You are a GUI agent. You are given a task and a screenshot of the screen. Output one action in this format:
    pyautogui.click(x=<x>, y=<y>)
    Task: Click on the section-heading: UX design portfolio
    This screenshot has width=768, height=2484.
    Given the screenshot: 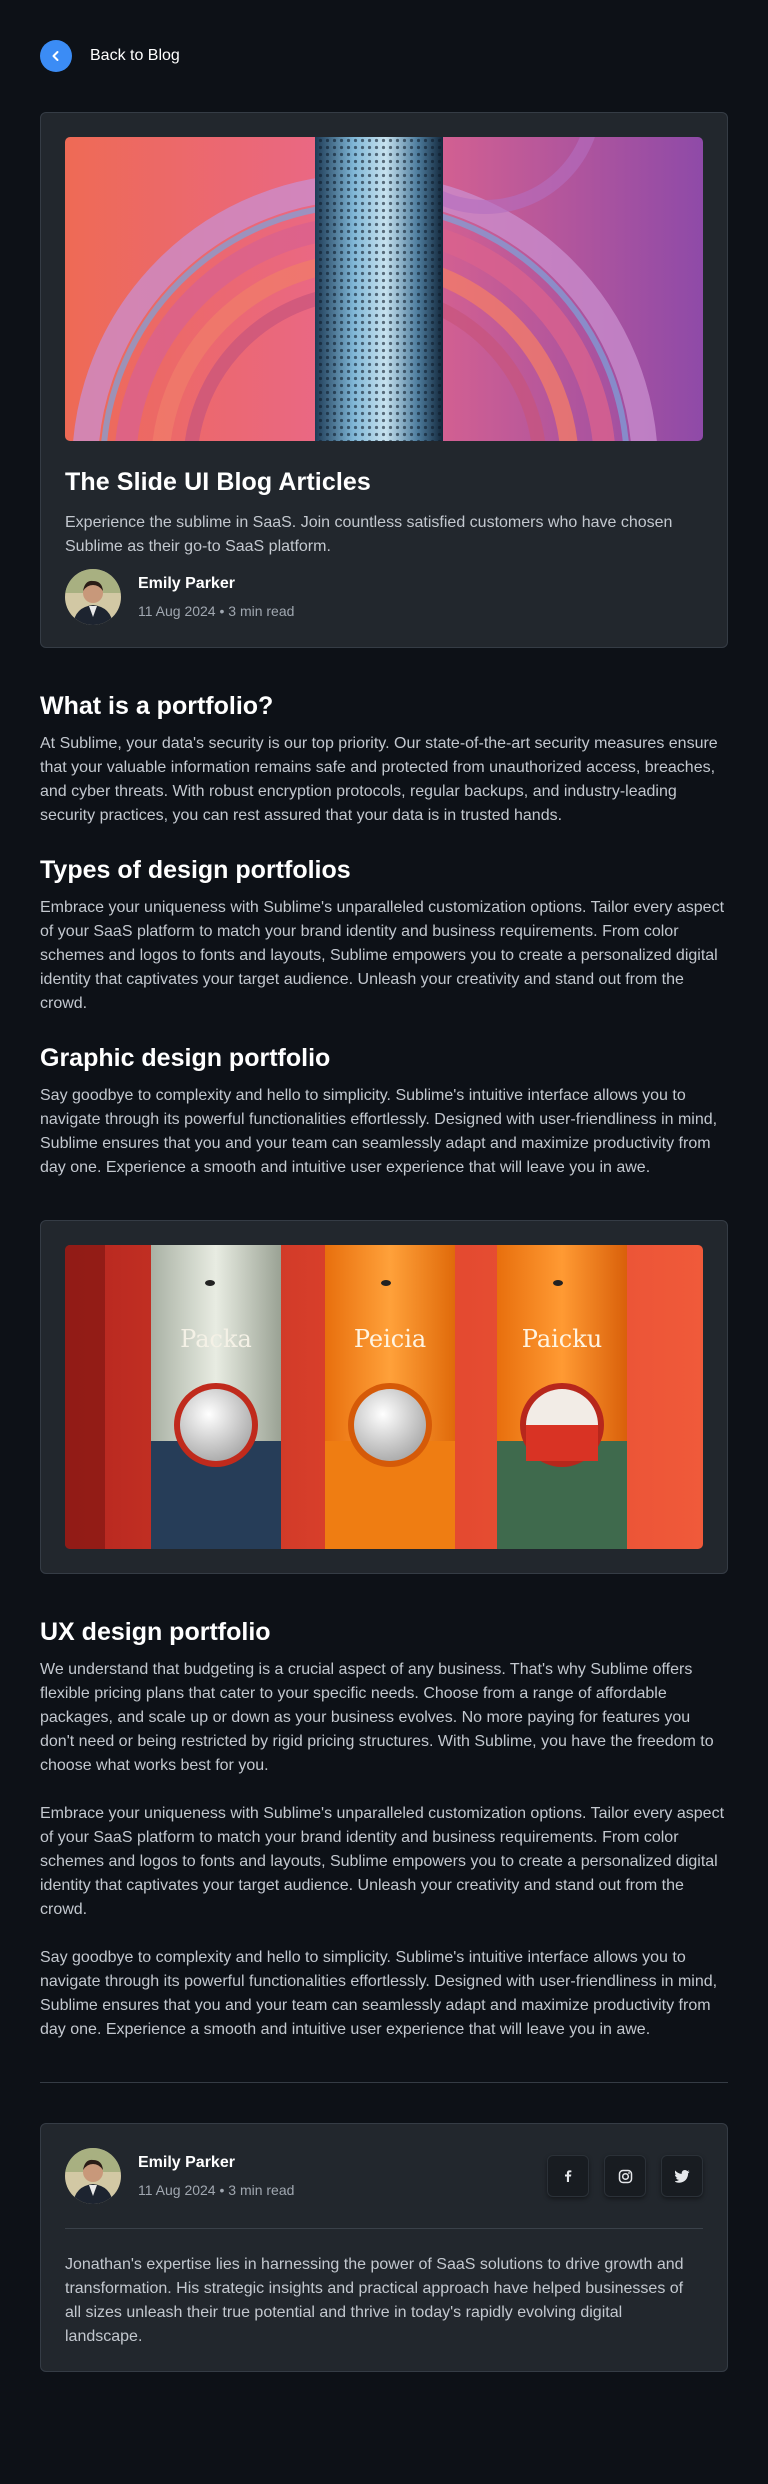 What is the action you would take?
    pyautogui.click(x=155, y=1632)
    